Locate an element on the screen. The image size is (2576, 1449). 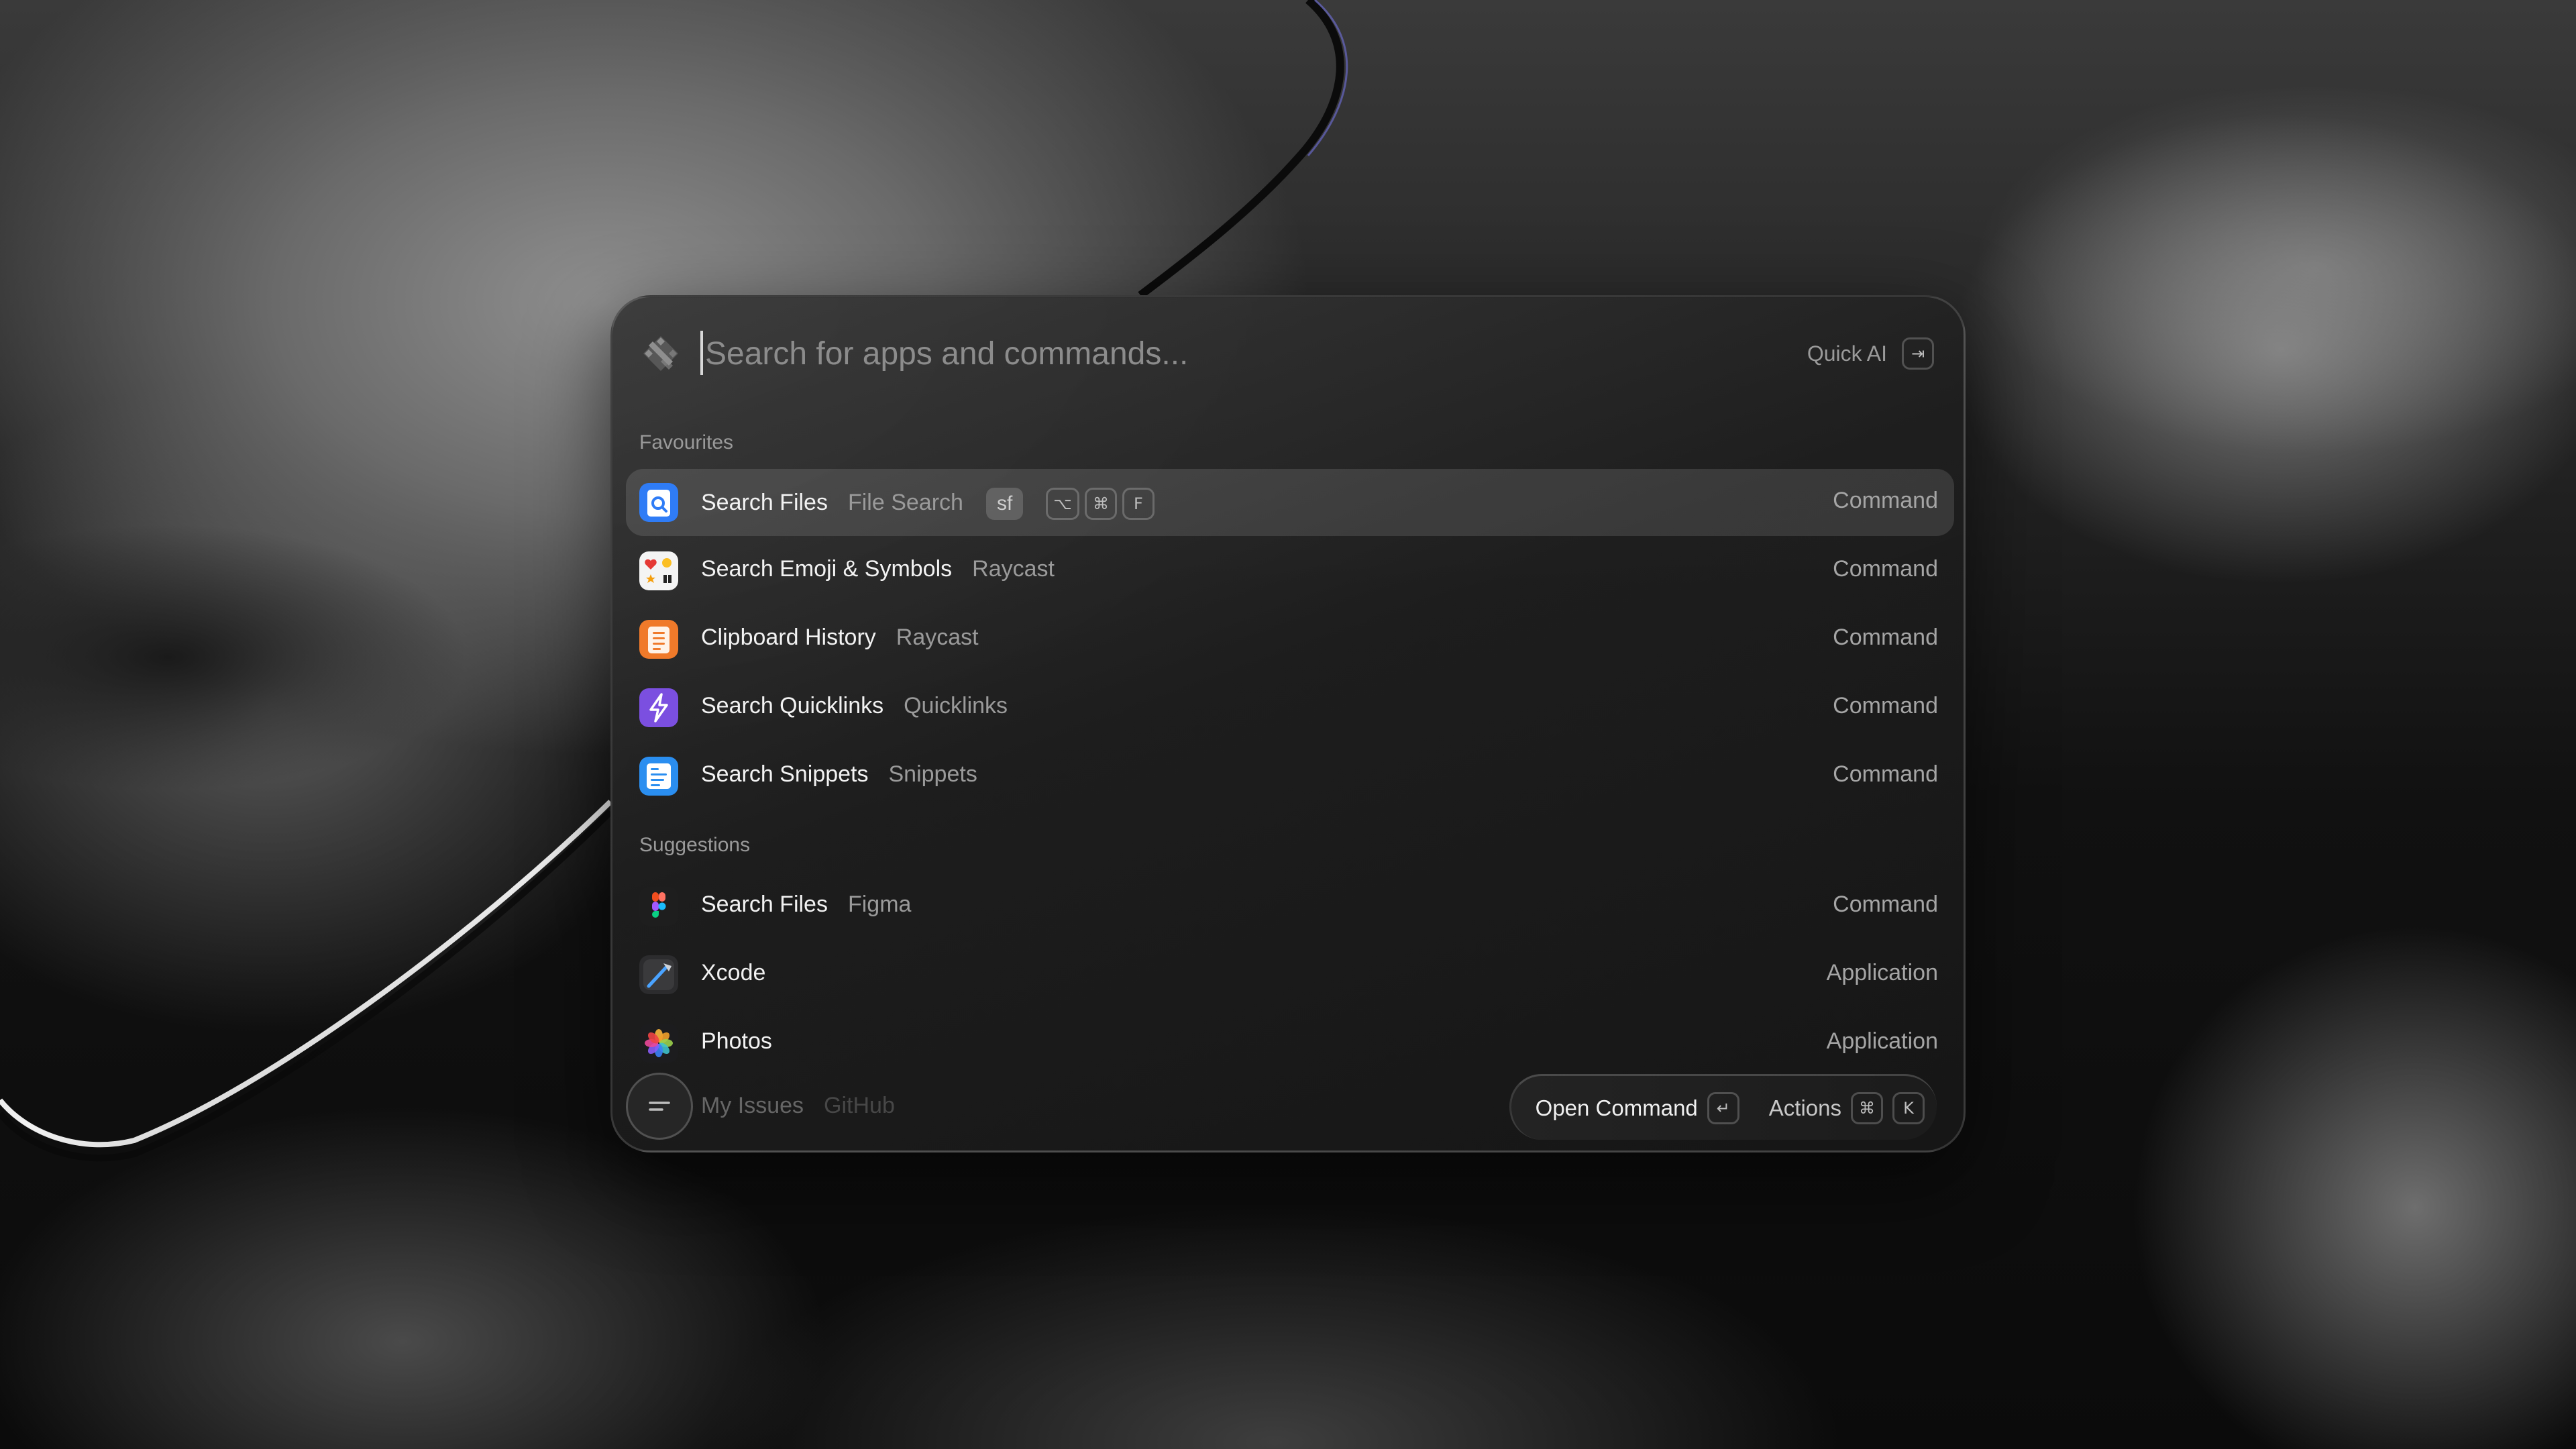
item-title: Search Quicklinks is located at coordinates (792, 705).